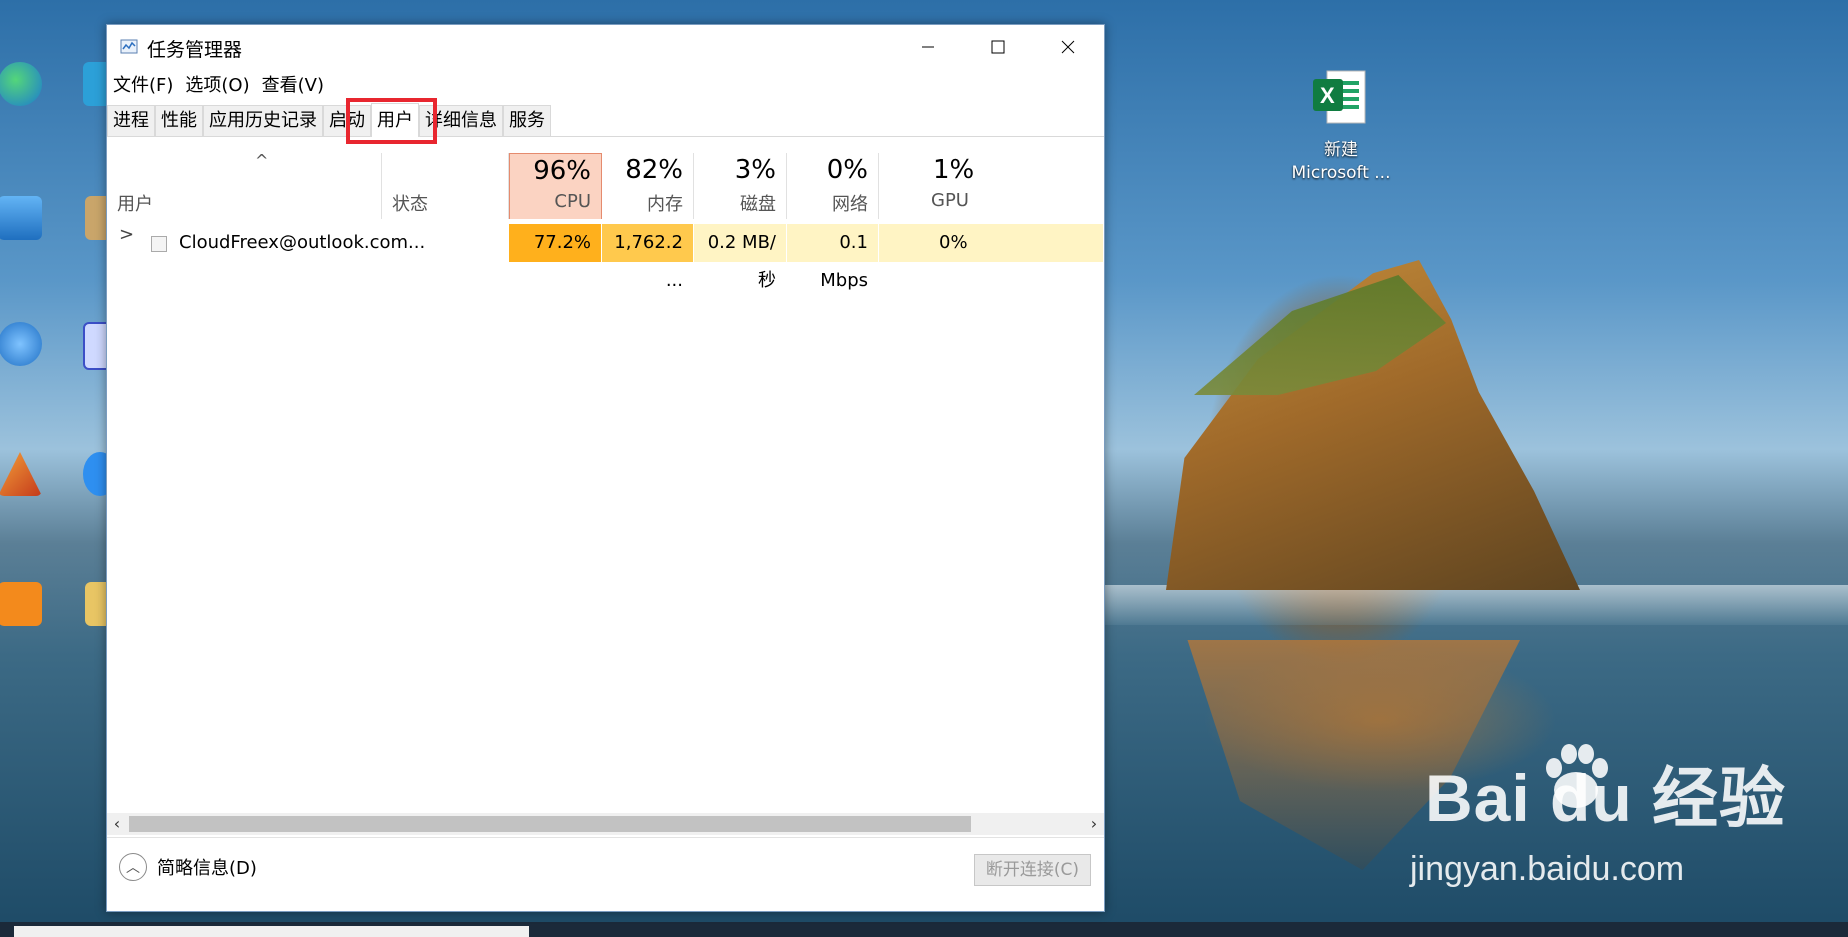  I want to click on taskbar, so click(924, 929).